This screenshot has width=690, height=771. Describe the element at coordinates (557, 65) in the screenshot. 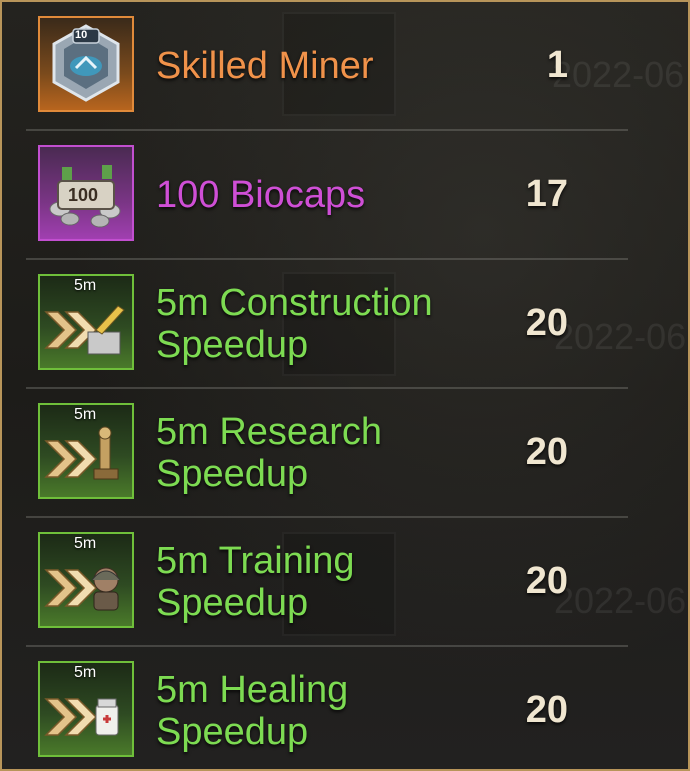

I see `item-quantity: 1` at that location.